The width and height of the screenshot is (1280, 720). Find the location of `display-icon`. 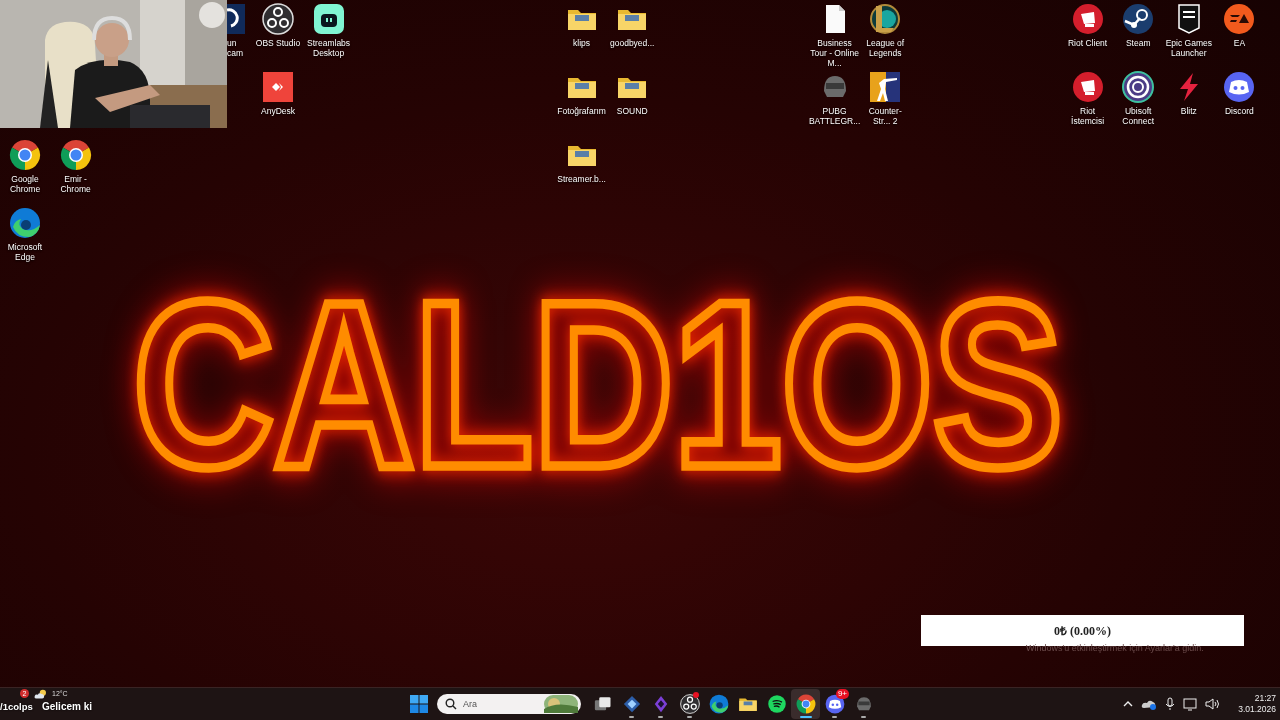

display-icon is located at coordinates (1190, 704).